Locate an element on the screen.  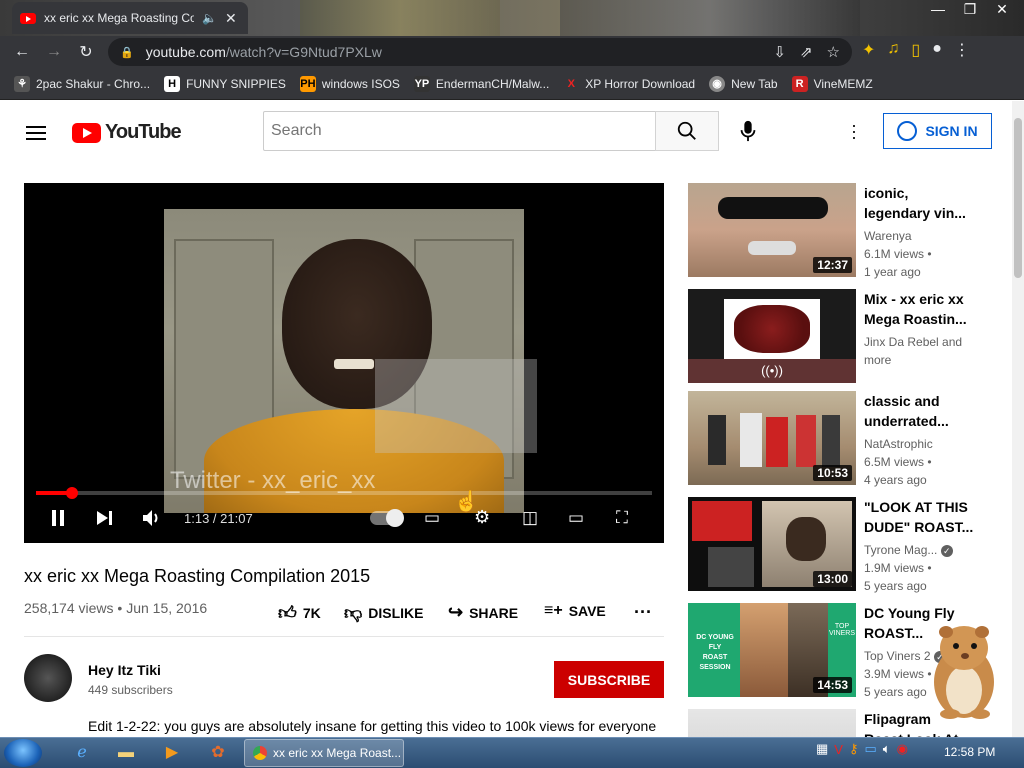
menu-dots-icon: ⋮ is located at coordinates (962, 50).